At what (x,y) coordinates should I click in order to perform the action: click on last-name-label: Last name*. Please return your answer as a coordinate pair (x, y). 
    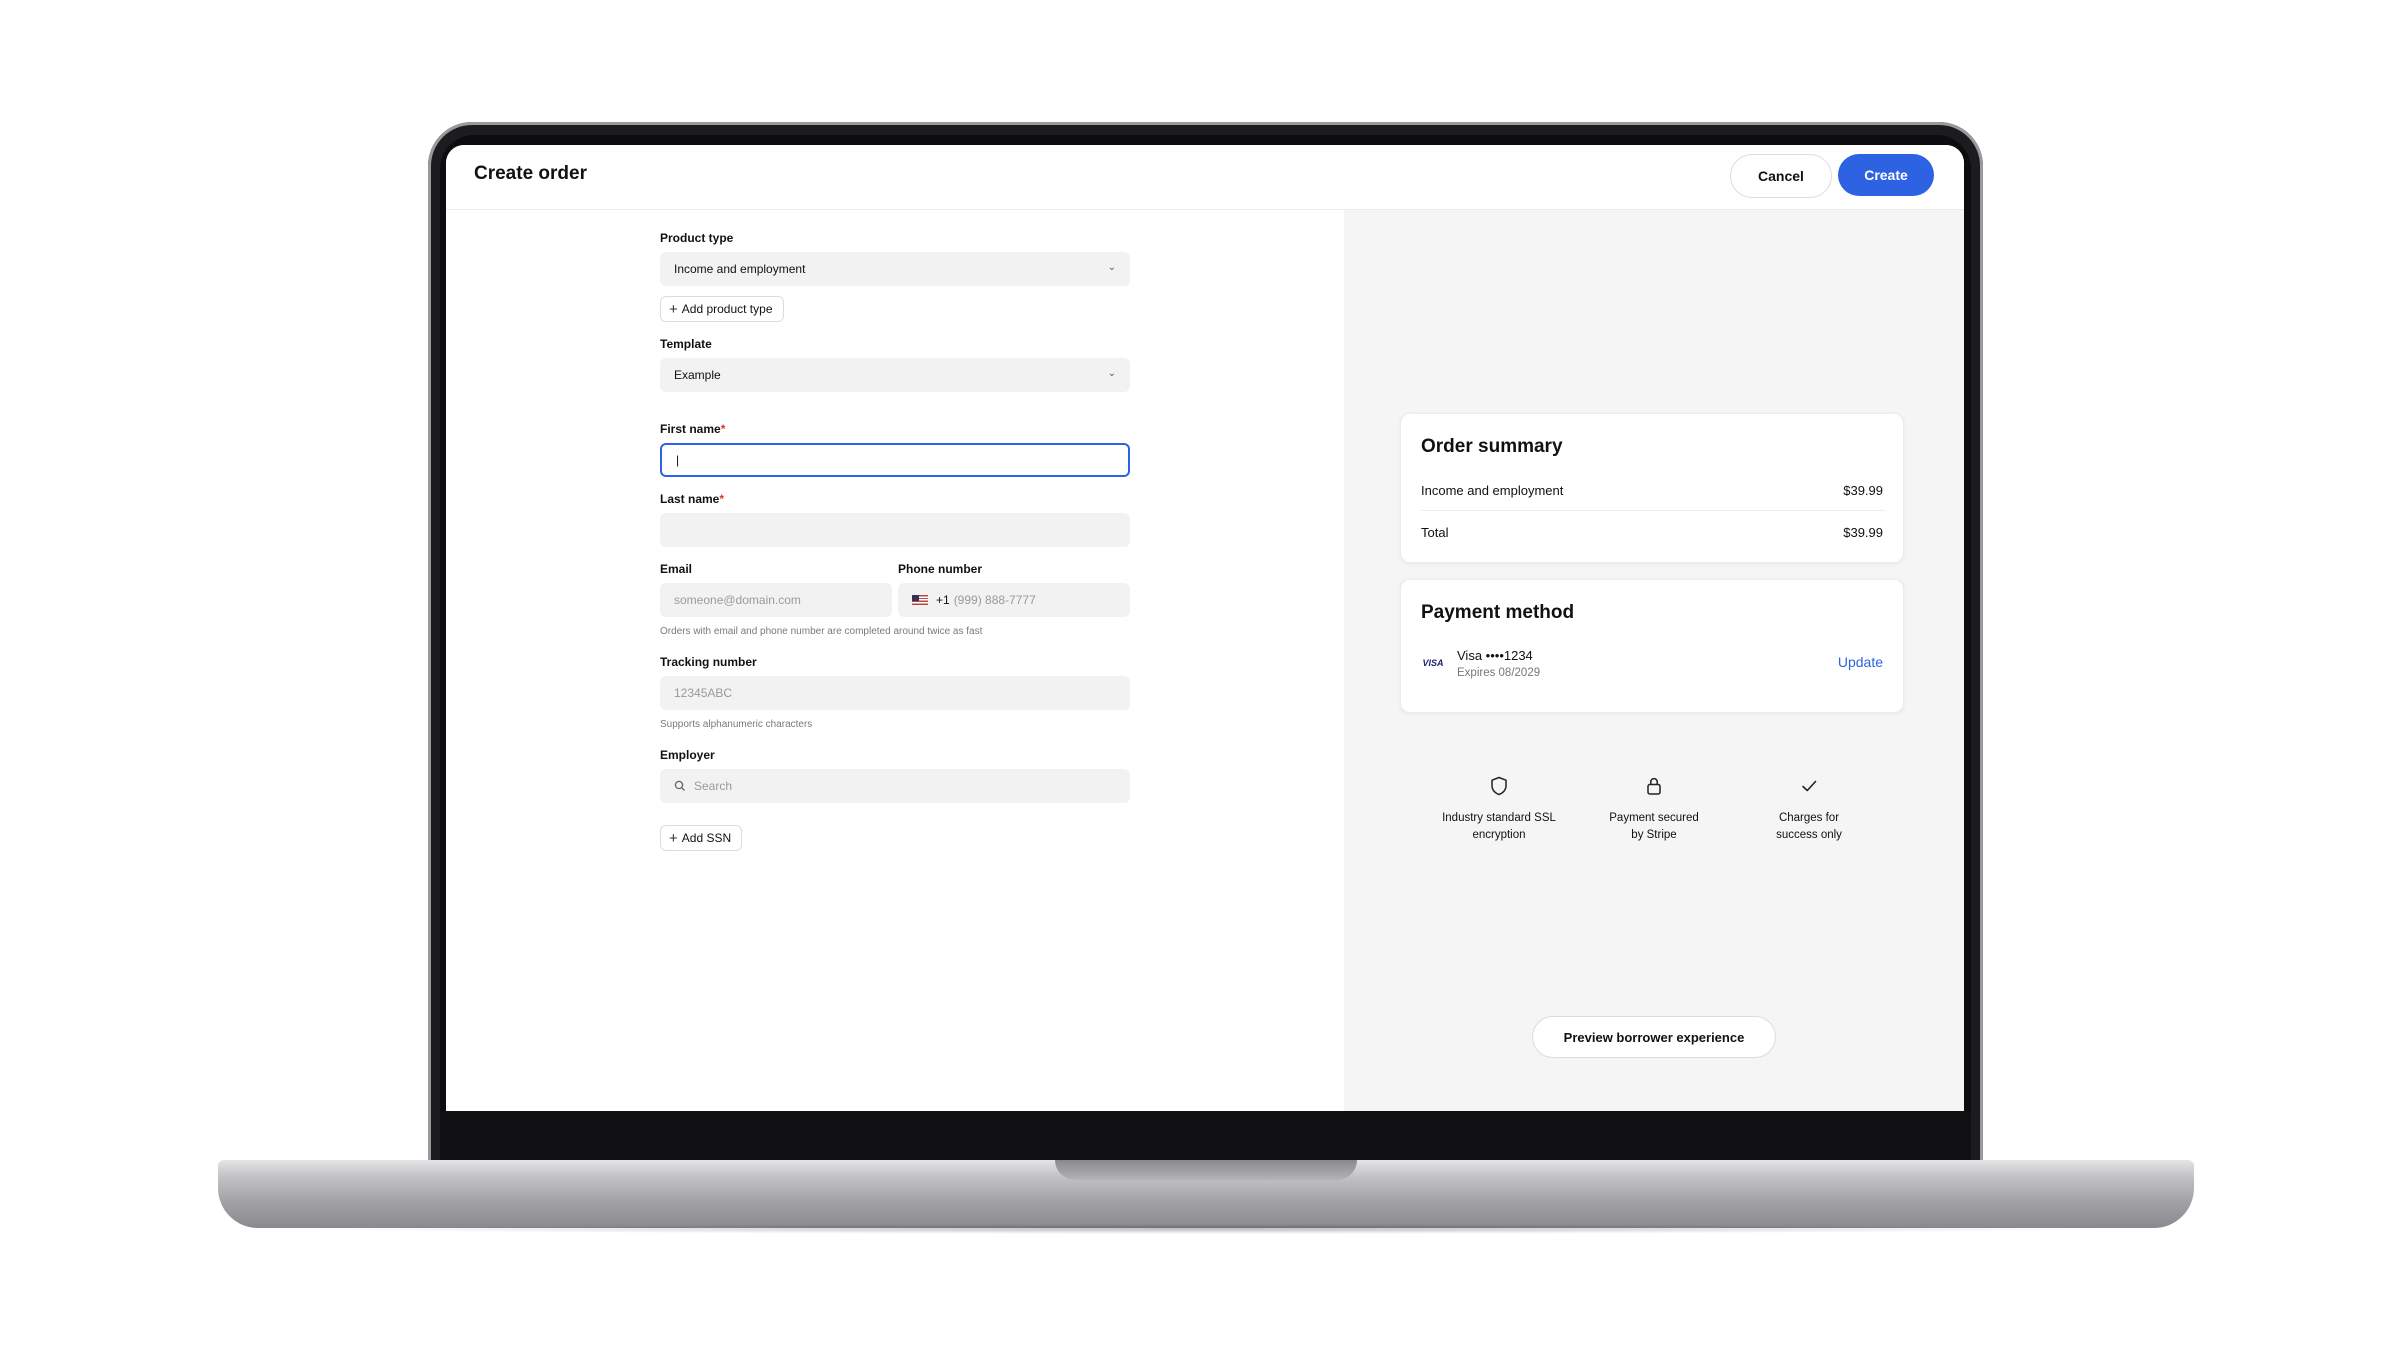
    Looking at the image, I should click on (692, 499).